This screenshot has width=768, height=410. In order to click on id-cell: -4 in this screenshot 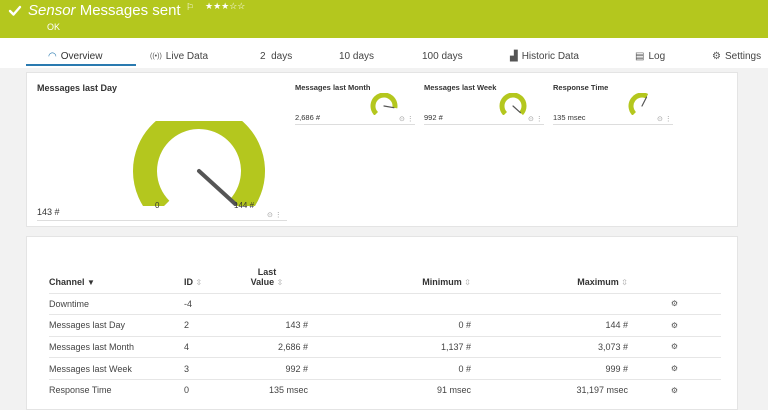, I will do `click(205, 303)`.